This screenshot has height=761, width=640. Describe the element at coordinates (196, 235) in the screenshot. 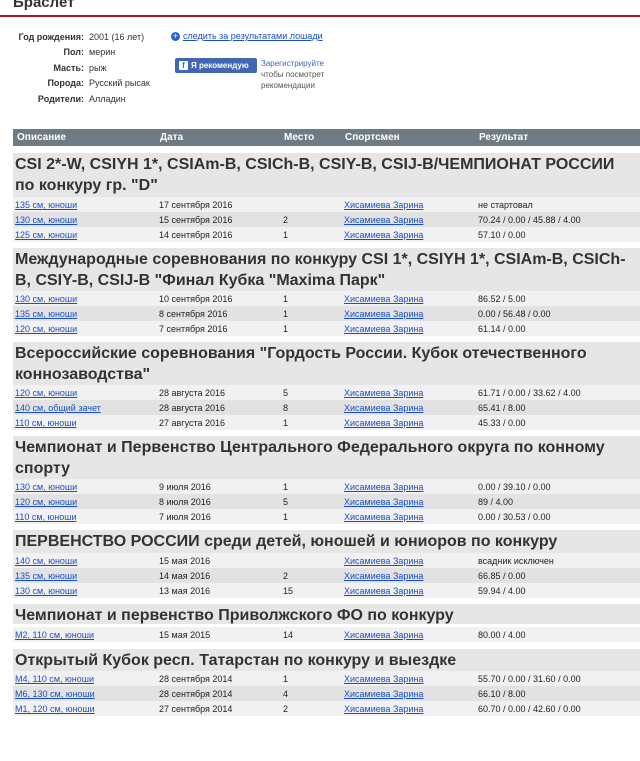

I see `result-date: 14 сентября 2016` at that location.